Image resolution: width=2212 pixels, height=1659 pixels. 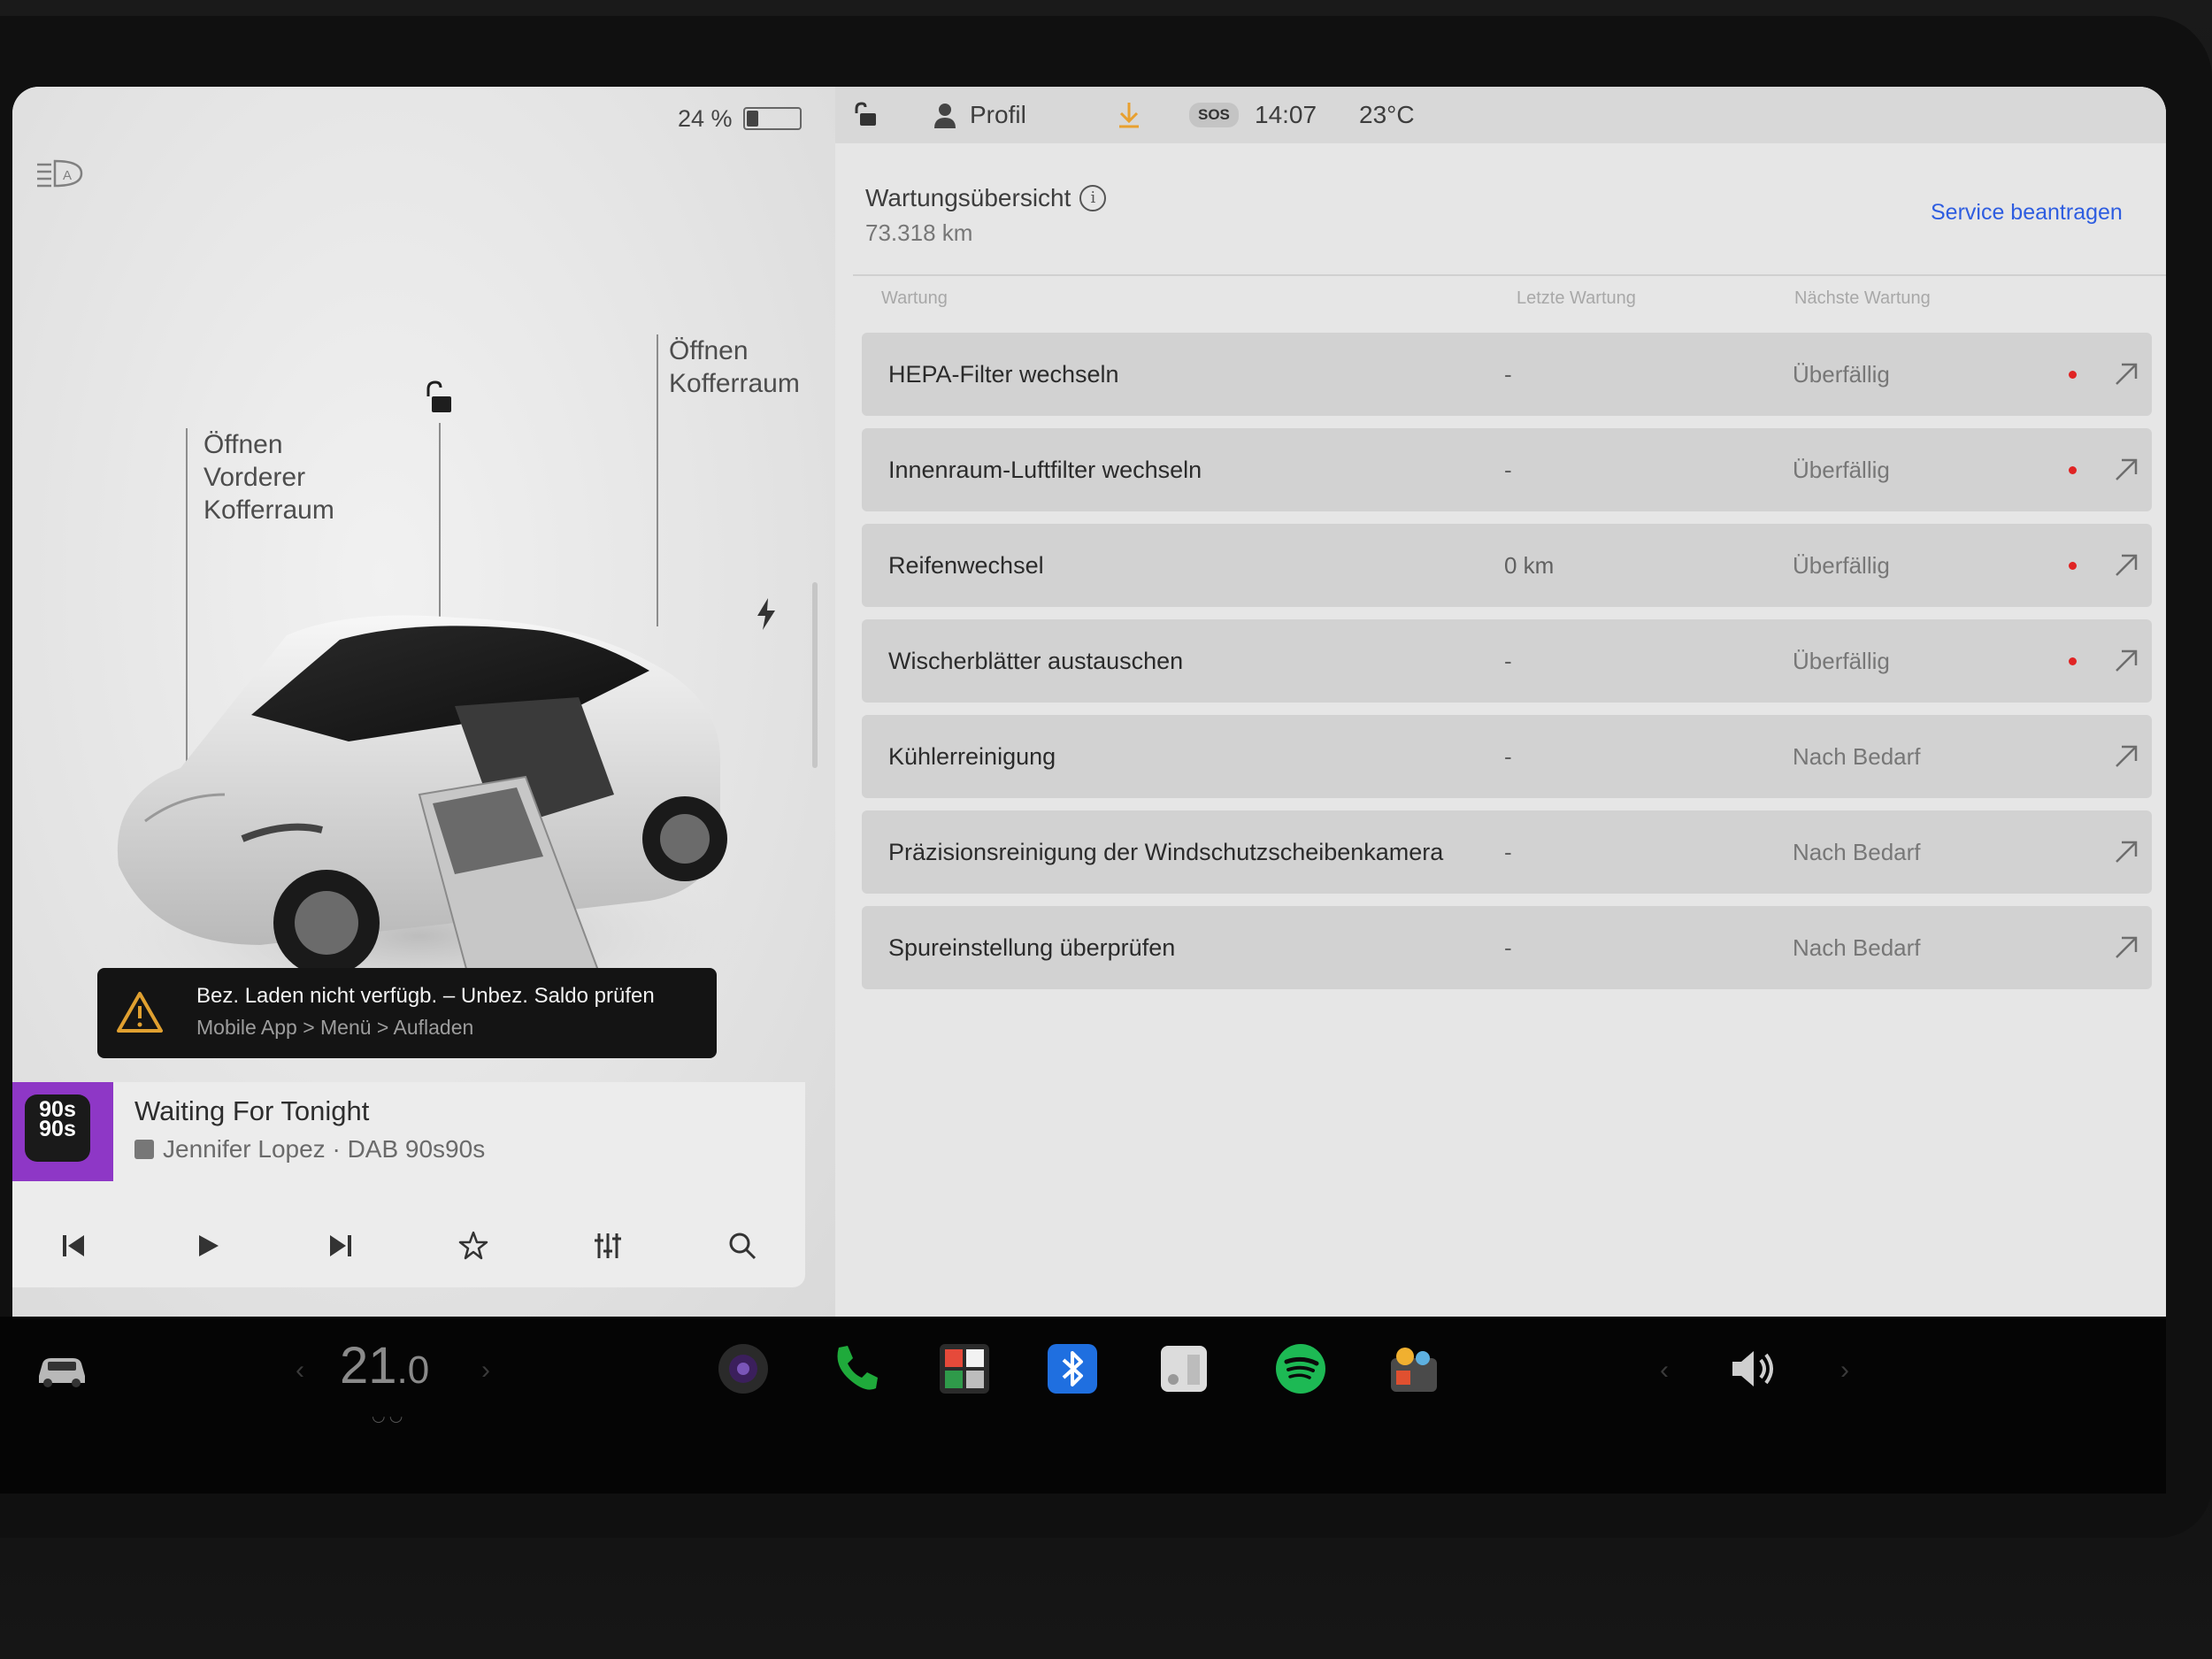 I want to click on track-title: Waiting For Tonight, so click(x=252, y=1110).